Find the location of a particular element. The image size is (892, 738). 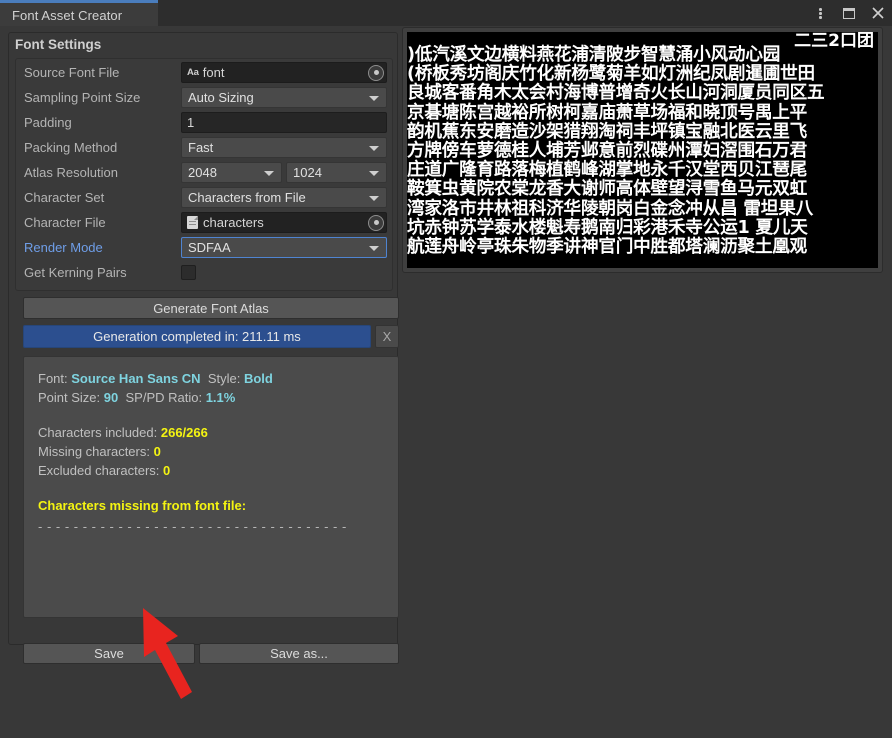

label-packing-method: Packing Method is located at coordinates (71, 147).